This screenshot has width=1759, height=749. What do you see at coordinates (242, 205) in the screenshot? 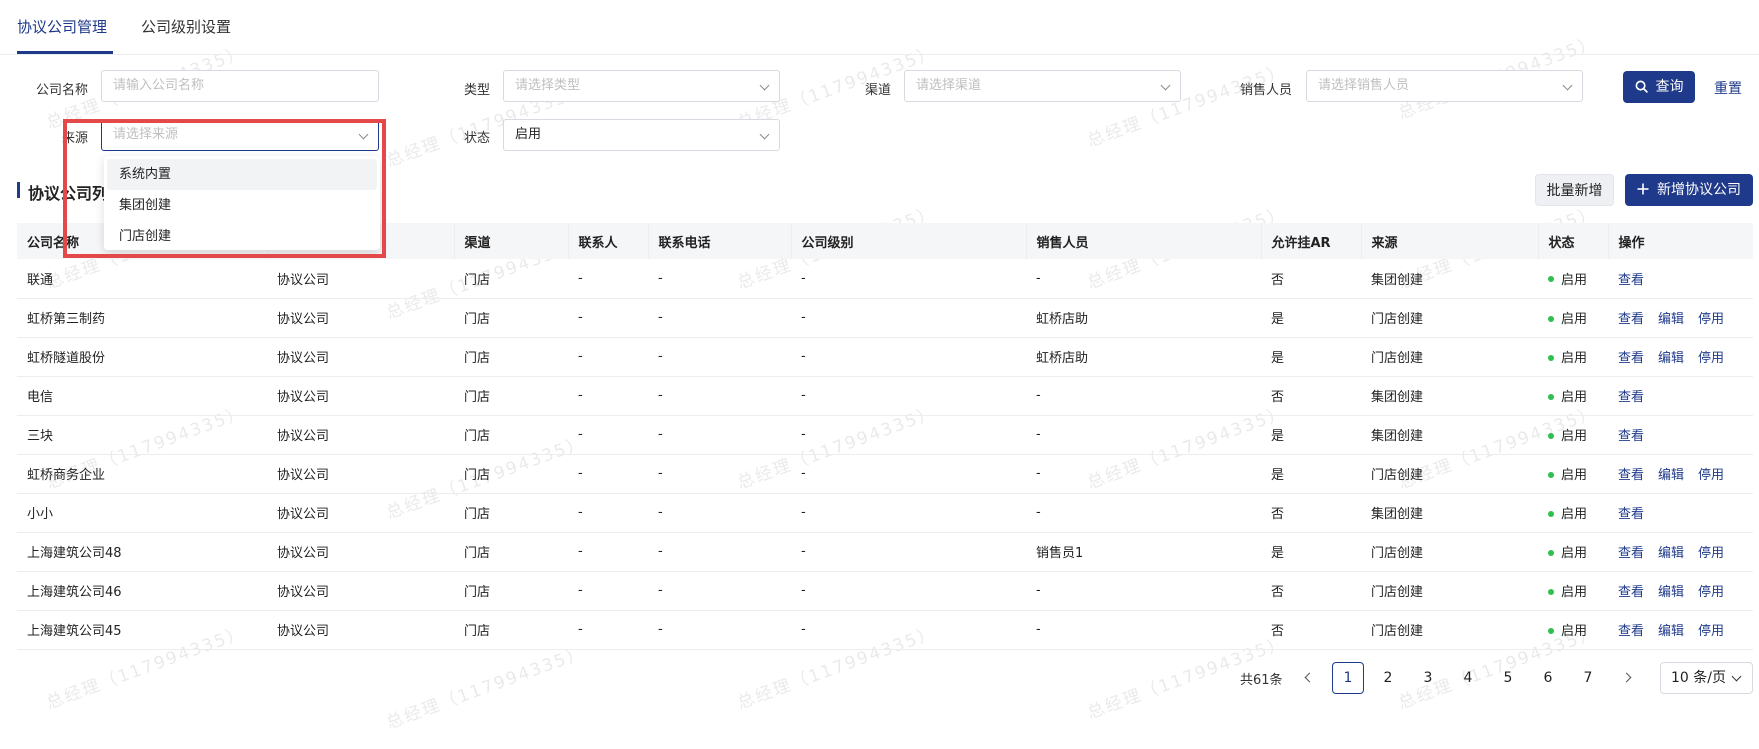
I see `dropdown-option: 集团创建` at bounding box center [242, 205].